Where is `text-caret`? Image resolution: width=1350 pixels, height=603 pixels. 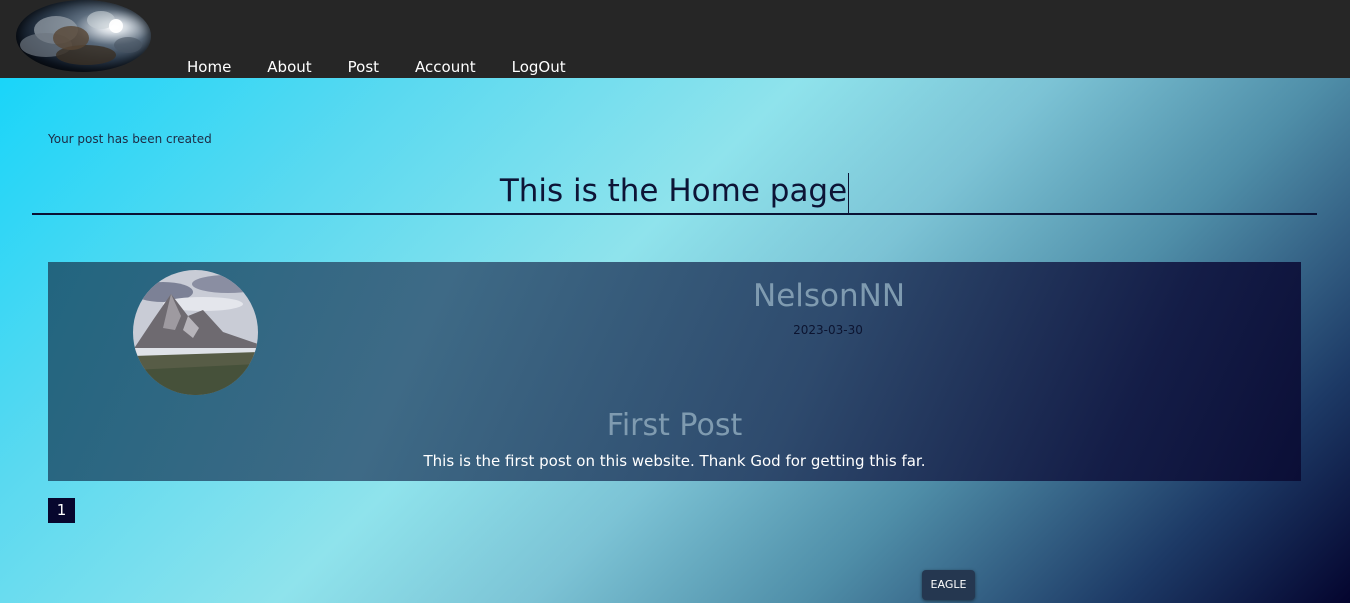 text-caret is located at coordinates (849, 192).